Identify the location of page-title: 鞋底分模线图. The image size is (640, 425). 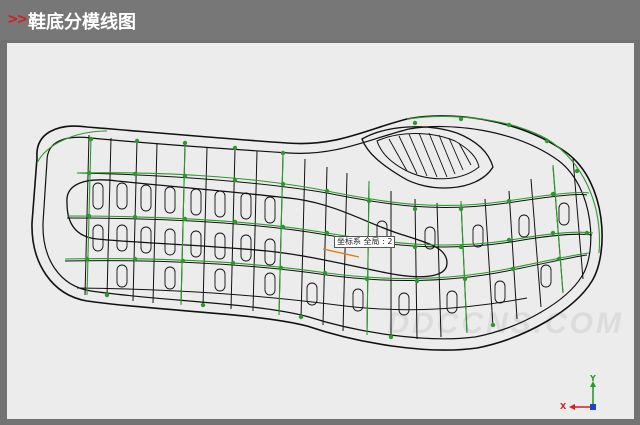
(82, 22).